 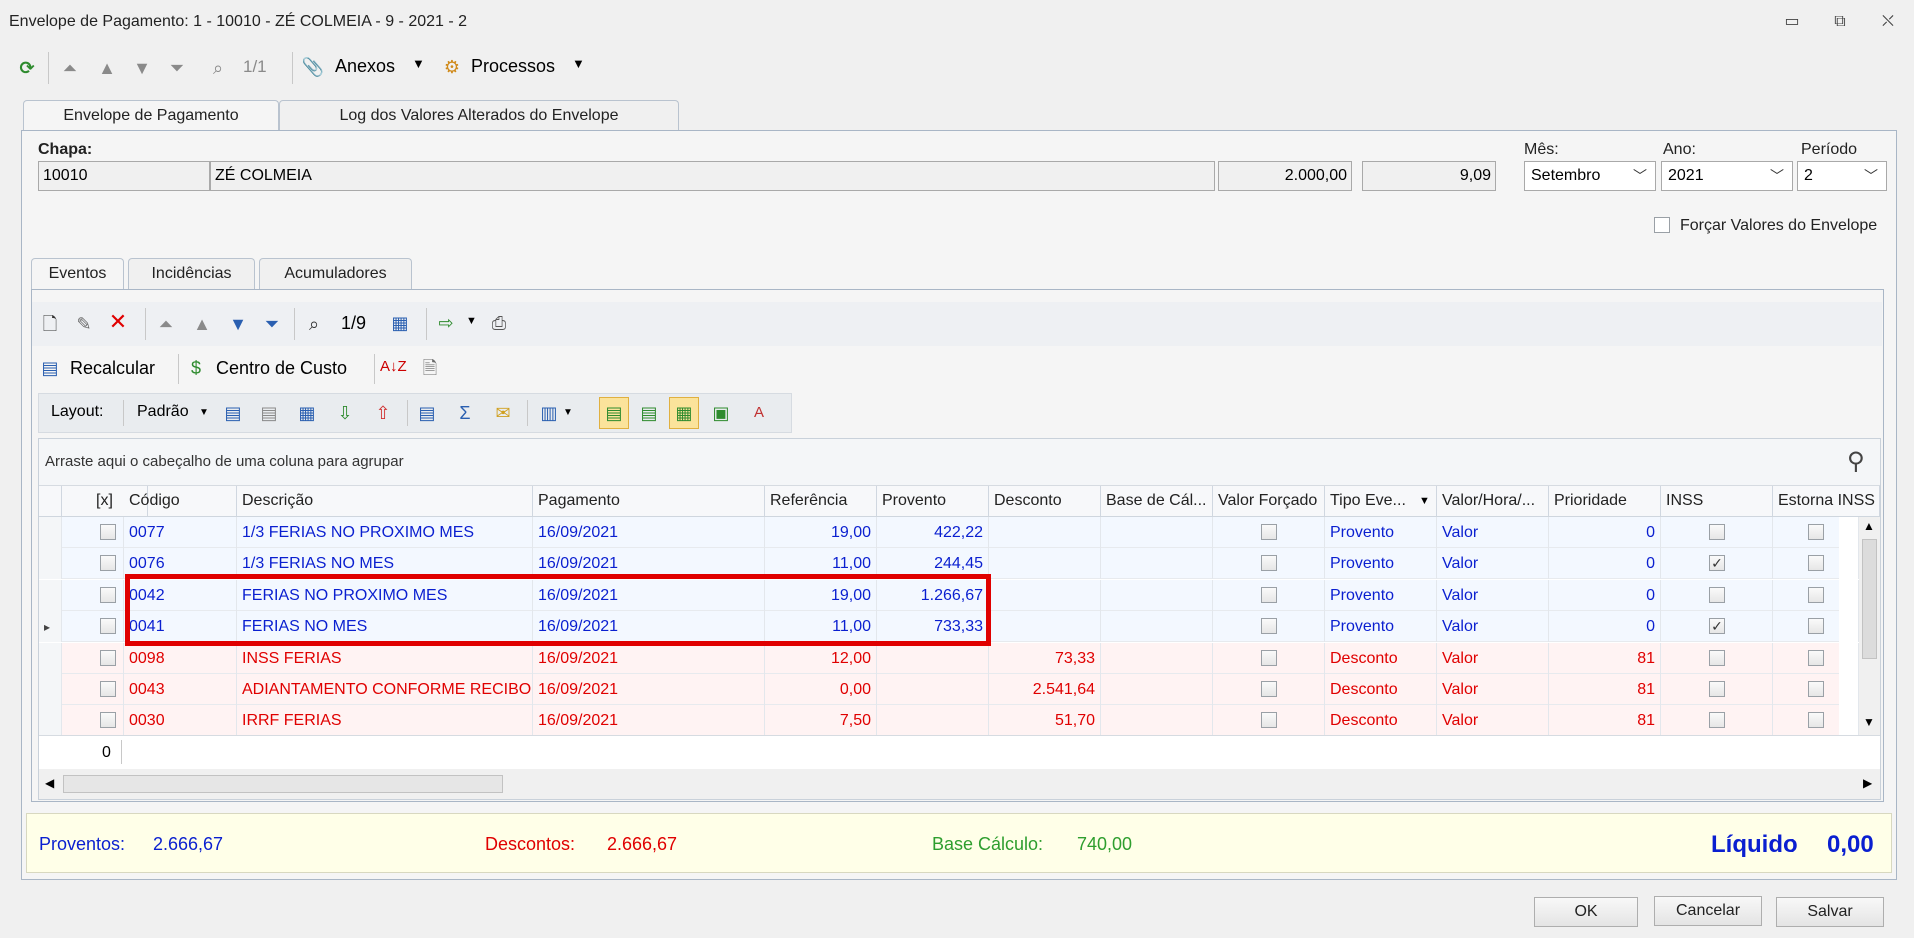 What do you see at coordinates (1717, 626) in the screenshot?
I see `inss-checkbox: ✓` at bounding box center [1717, 626].